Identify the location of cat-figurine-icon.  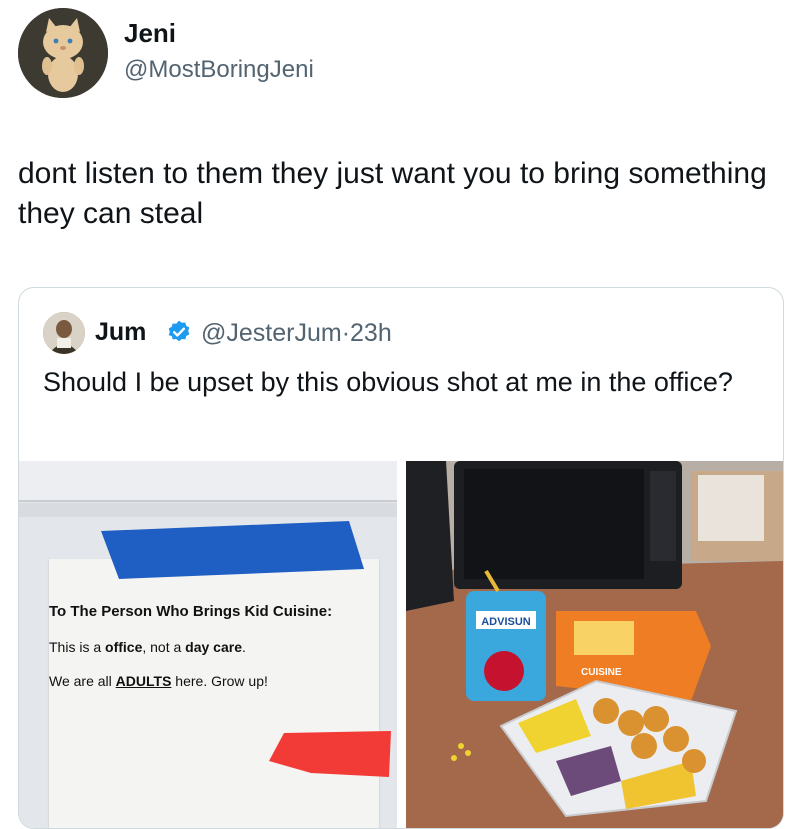
(63, 53).